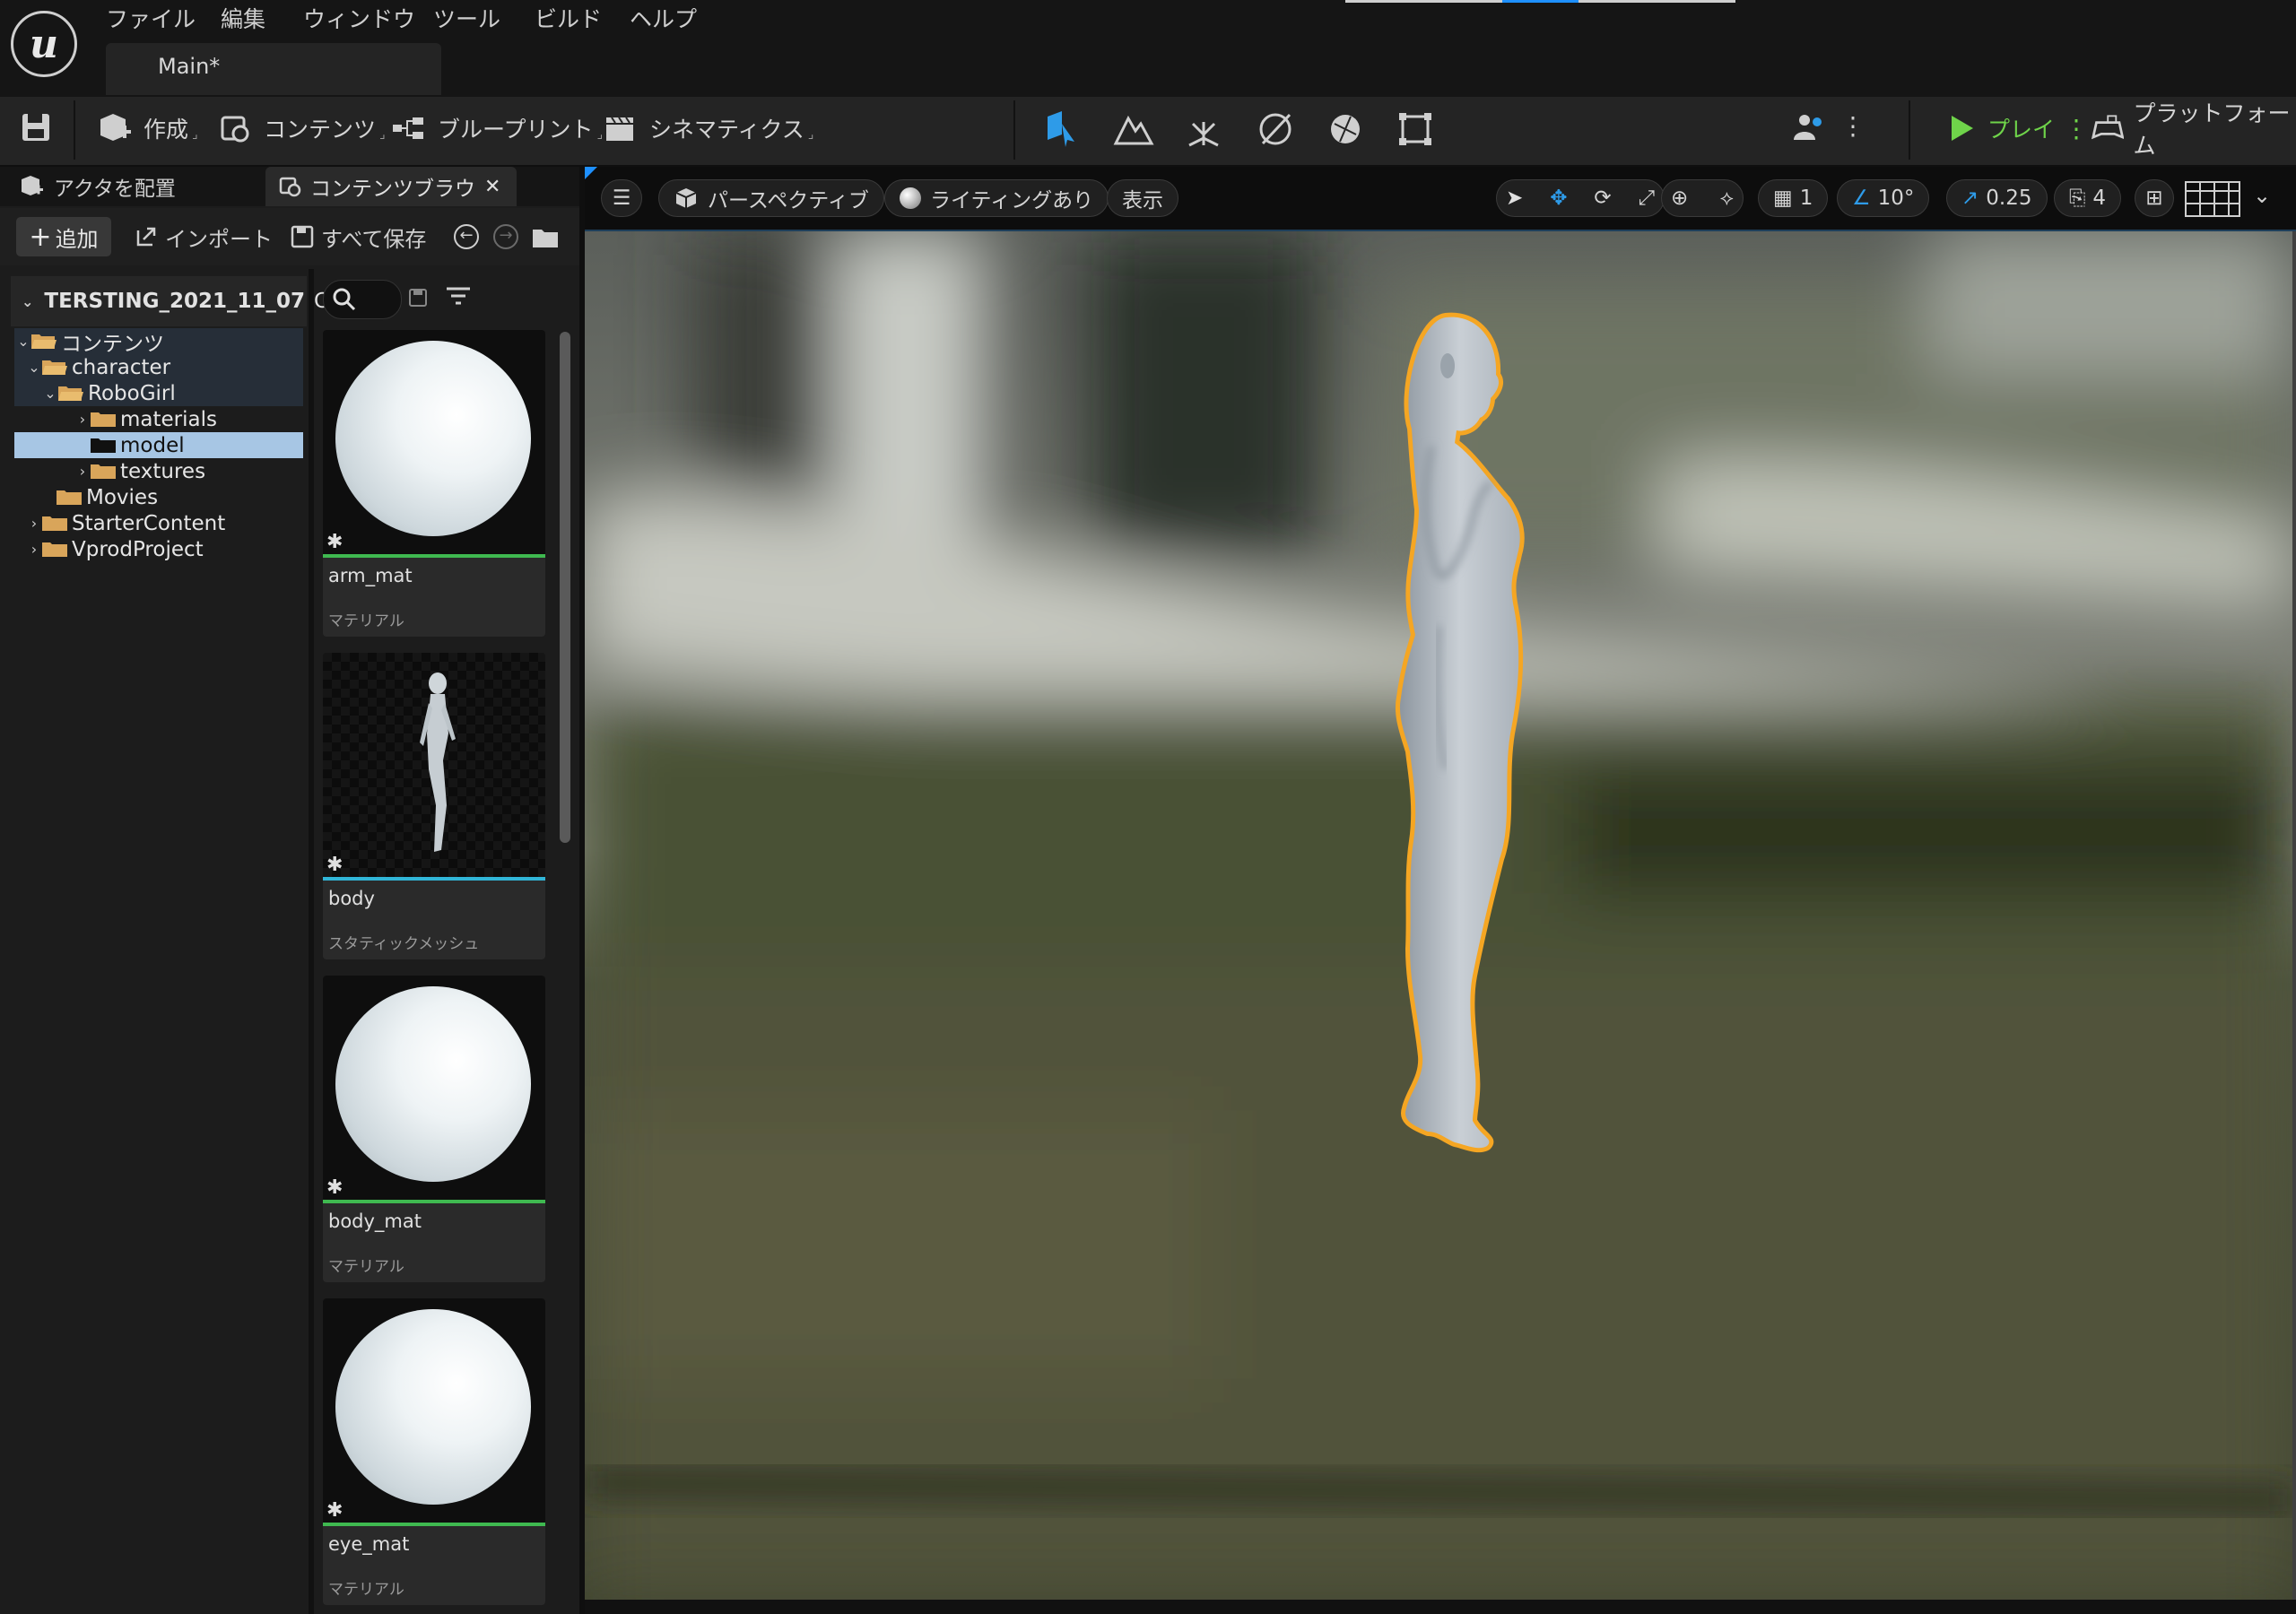  What do you see at coordinates (158, 497) in the screenshot?
I see `tree-item-movies: Movies` at bounding box center [158, 497].